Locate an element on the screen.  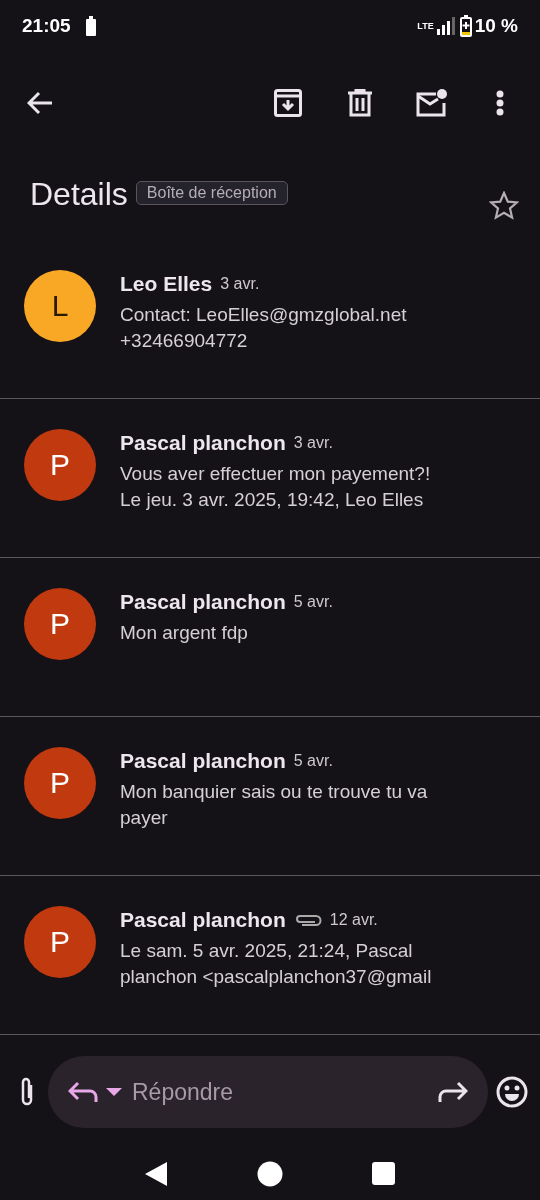
paperclip-icon is located at coordinates (307, 920).